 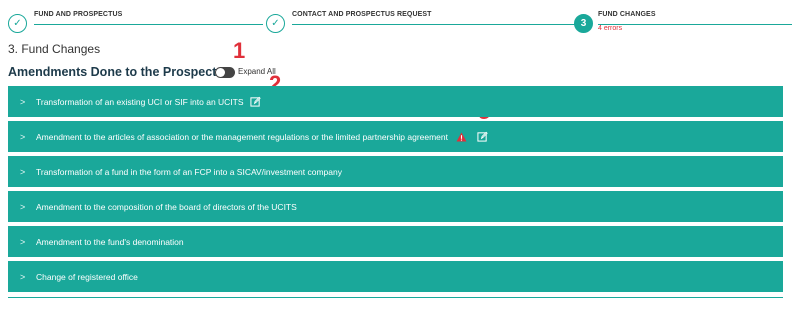 What do you see at coordinates (87, 276) in the screenshot?
I see `accordion-item-label: Change of registered office` at bounding box center [87, 276].